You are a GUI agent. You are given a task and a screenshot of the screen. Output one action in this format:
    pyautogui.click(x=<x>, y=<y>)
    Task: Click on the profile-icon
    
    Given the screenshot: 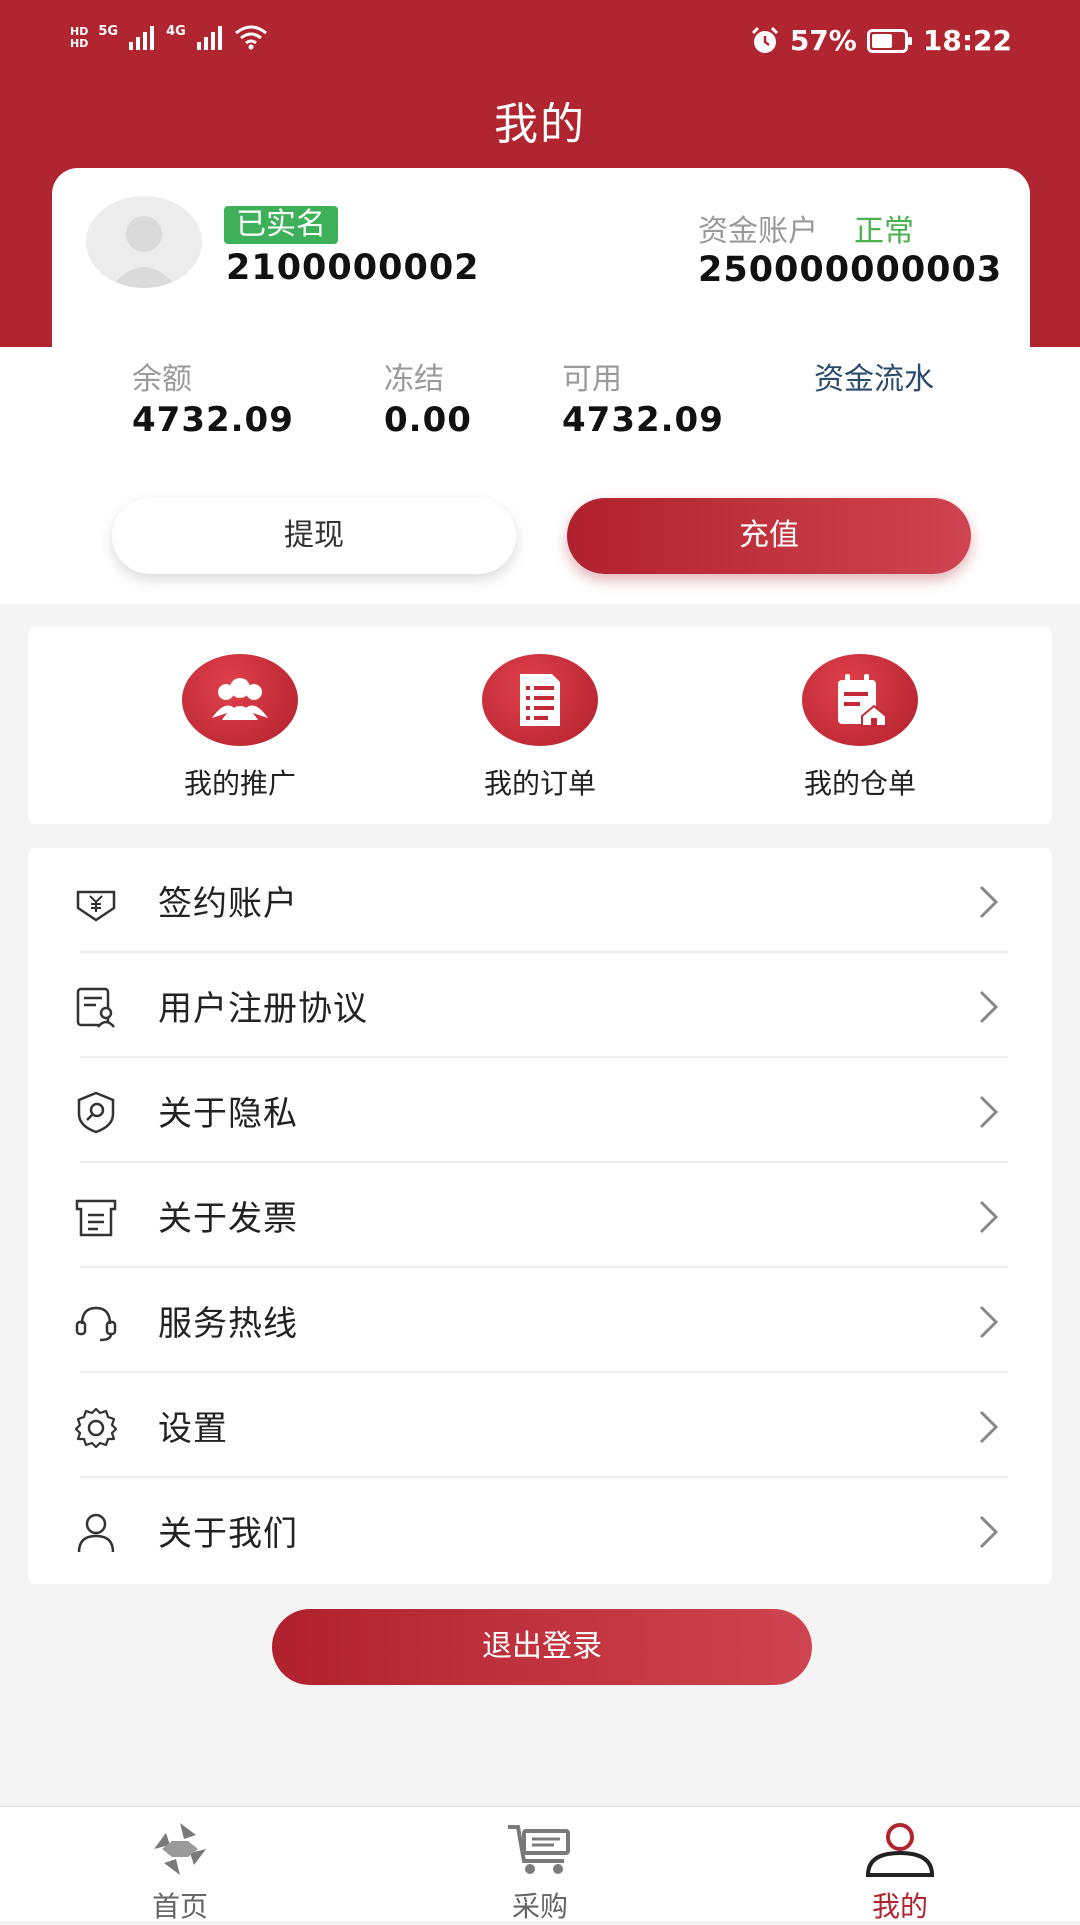 What is the action you would take?
    pyautogui.click(x=900, y=1850)
    